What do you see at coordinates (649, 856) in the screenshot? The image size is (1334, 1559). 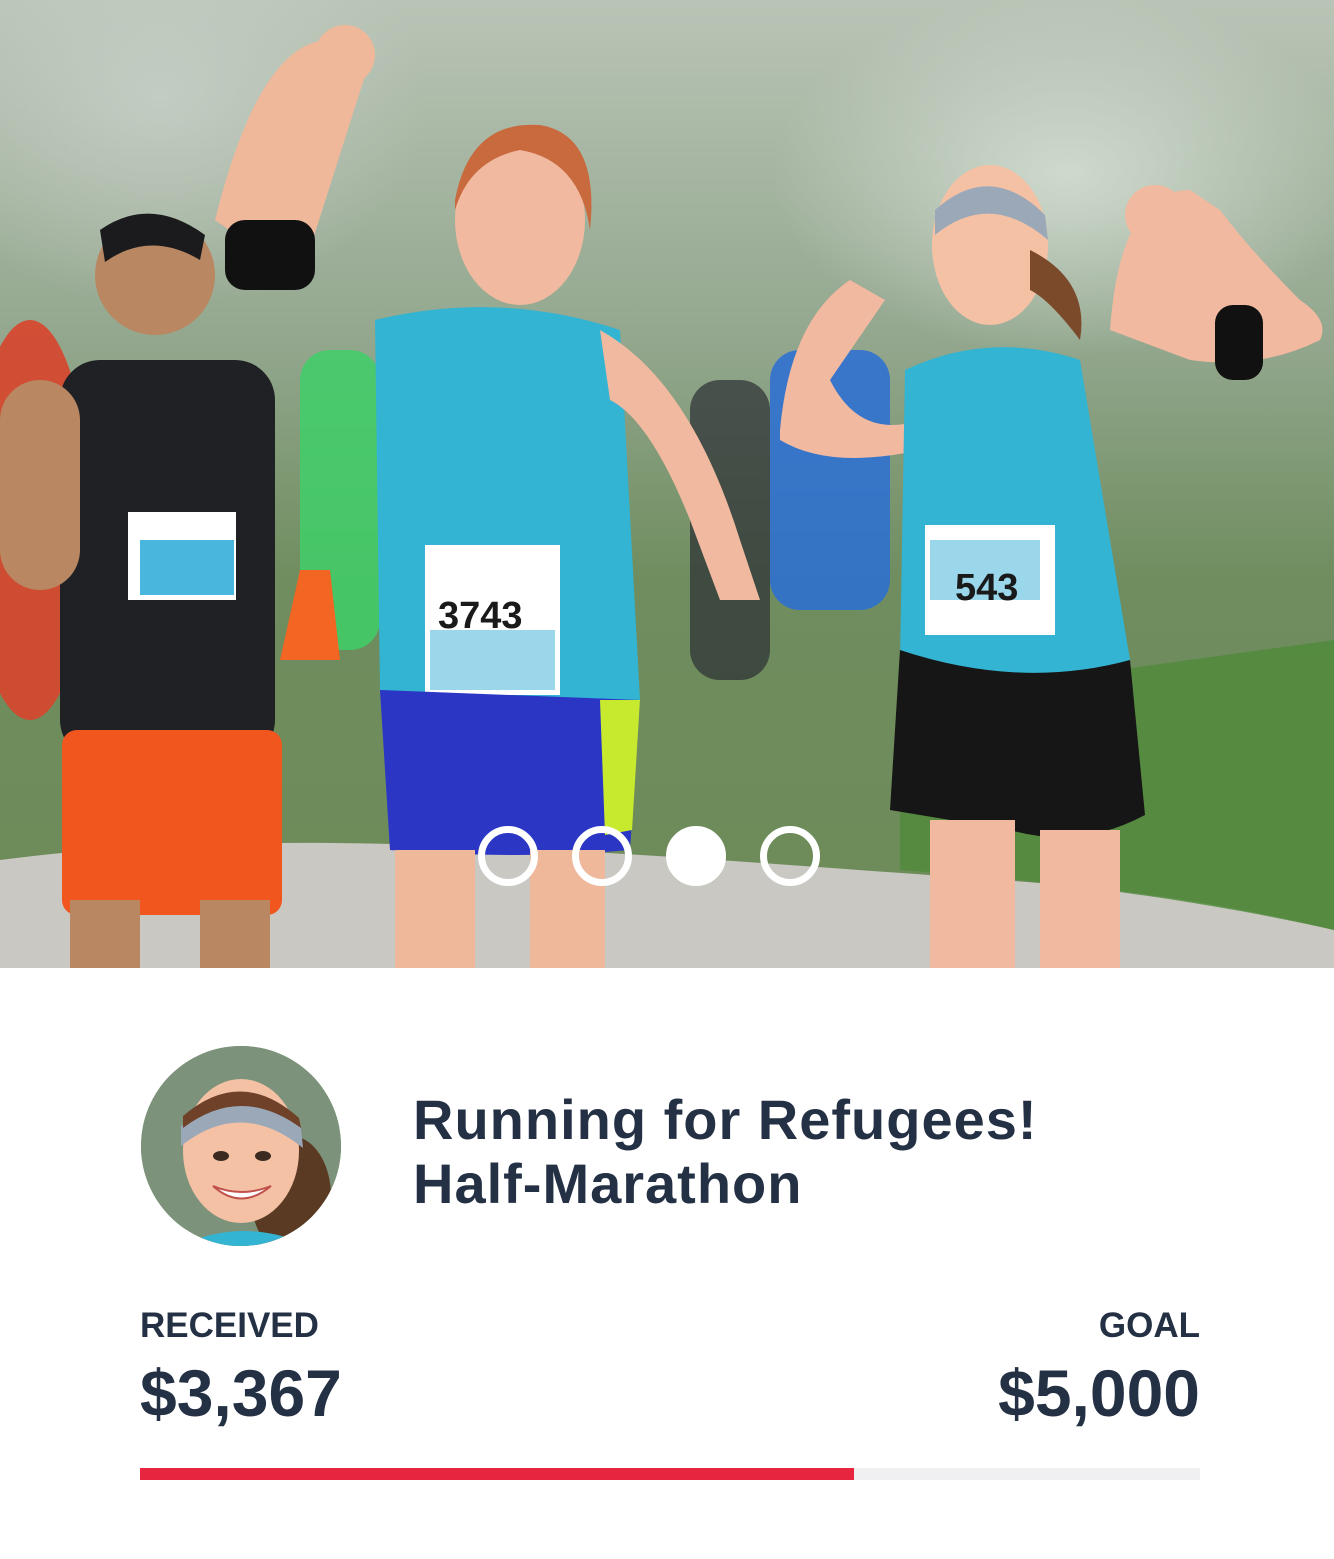 I see `carousel-indicators` at bounding box center [649, 856].